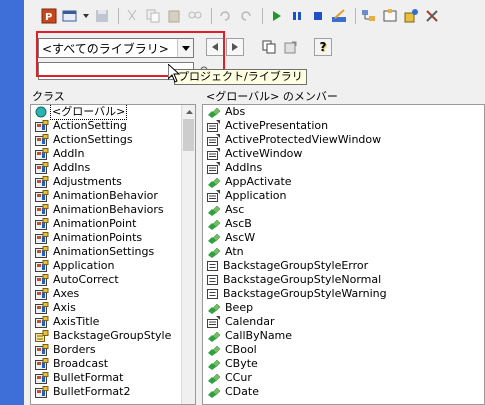  I want to click on class-list-item: AddIn, so click(113, 154).